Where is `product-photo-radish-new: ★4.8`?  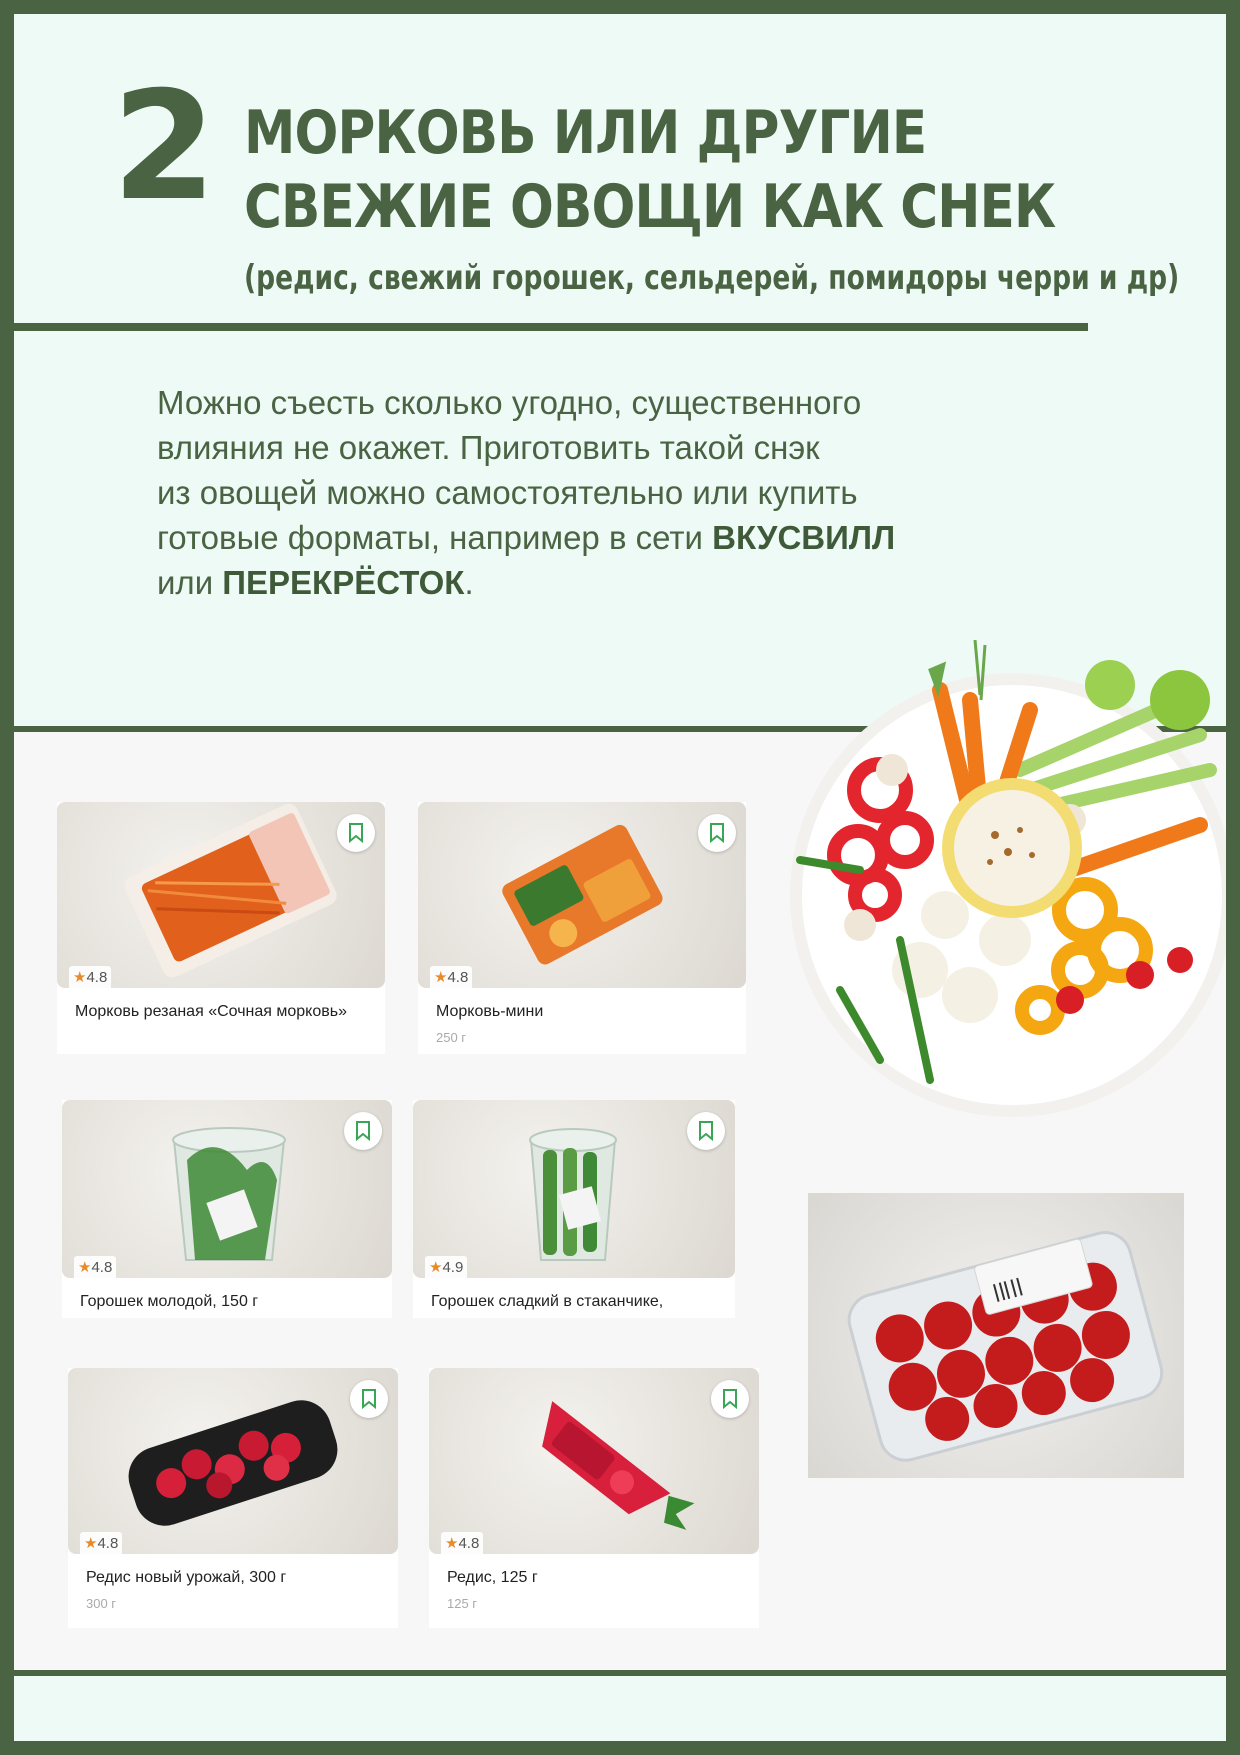
product-photo-radish-new: ★4.8 is located at coordinates (233, 1461).